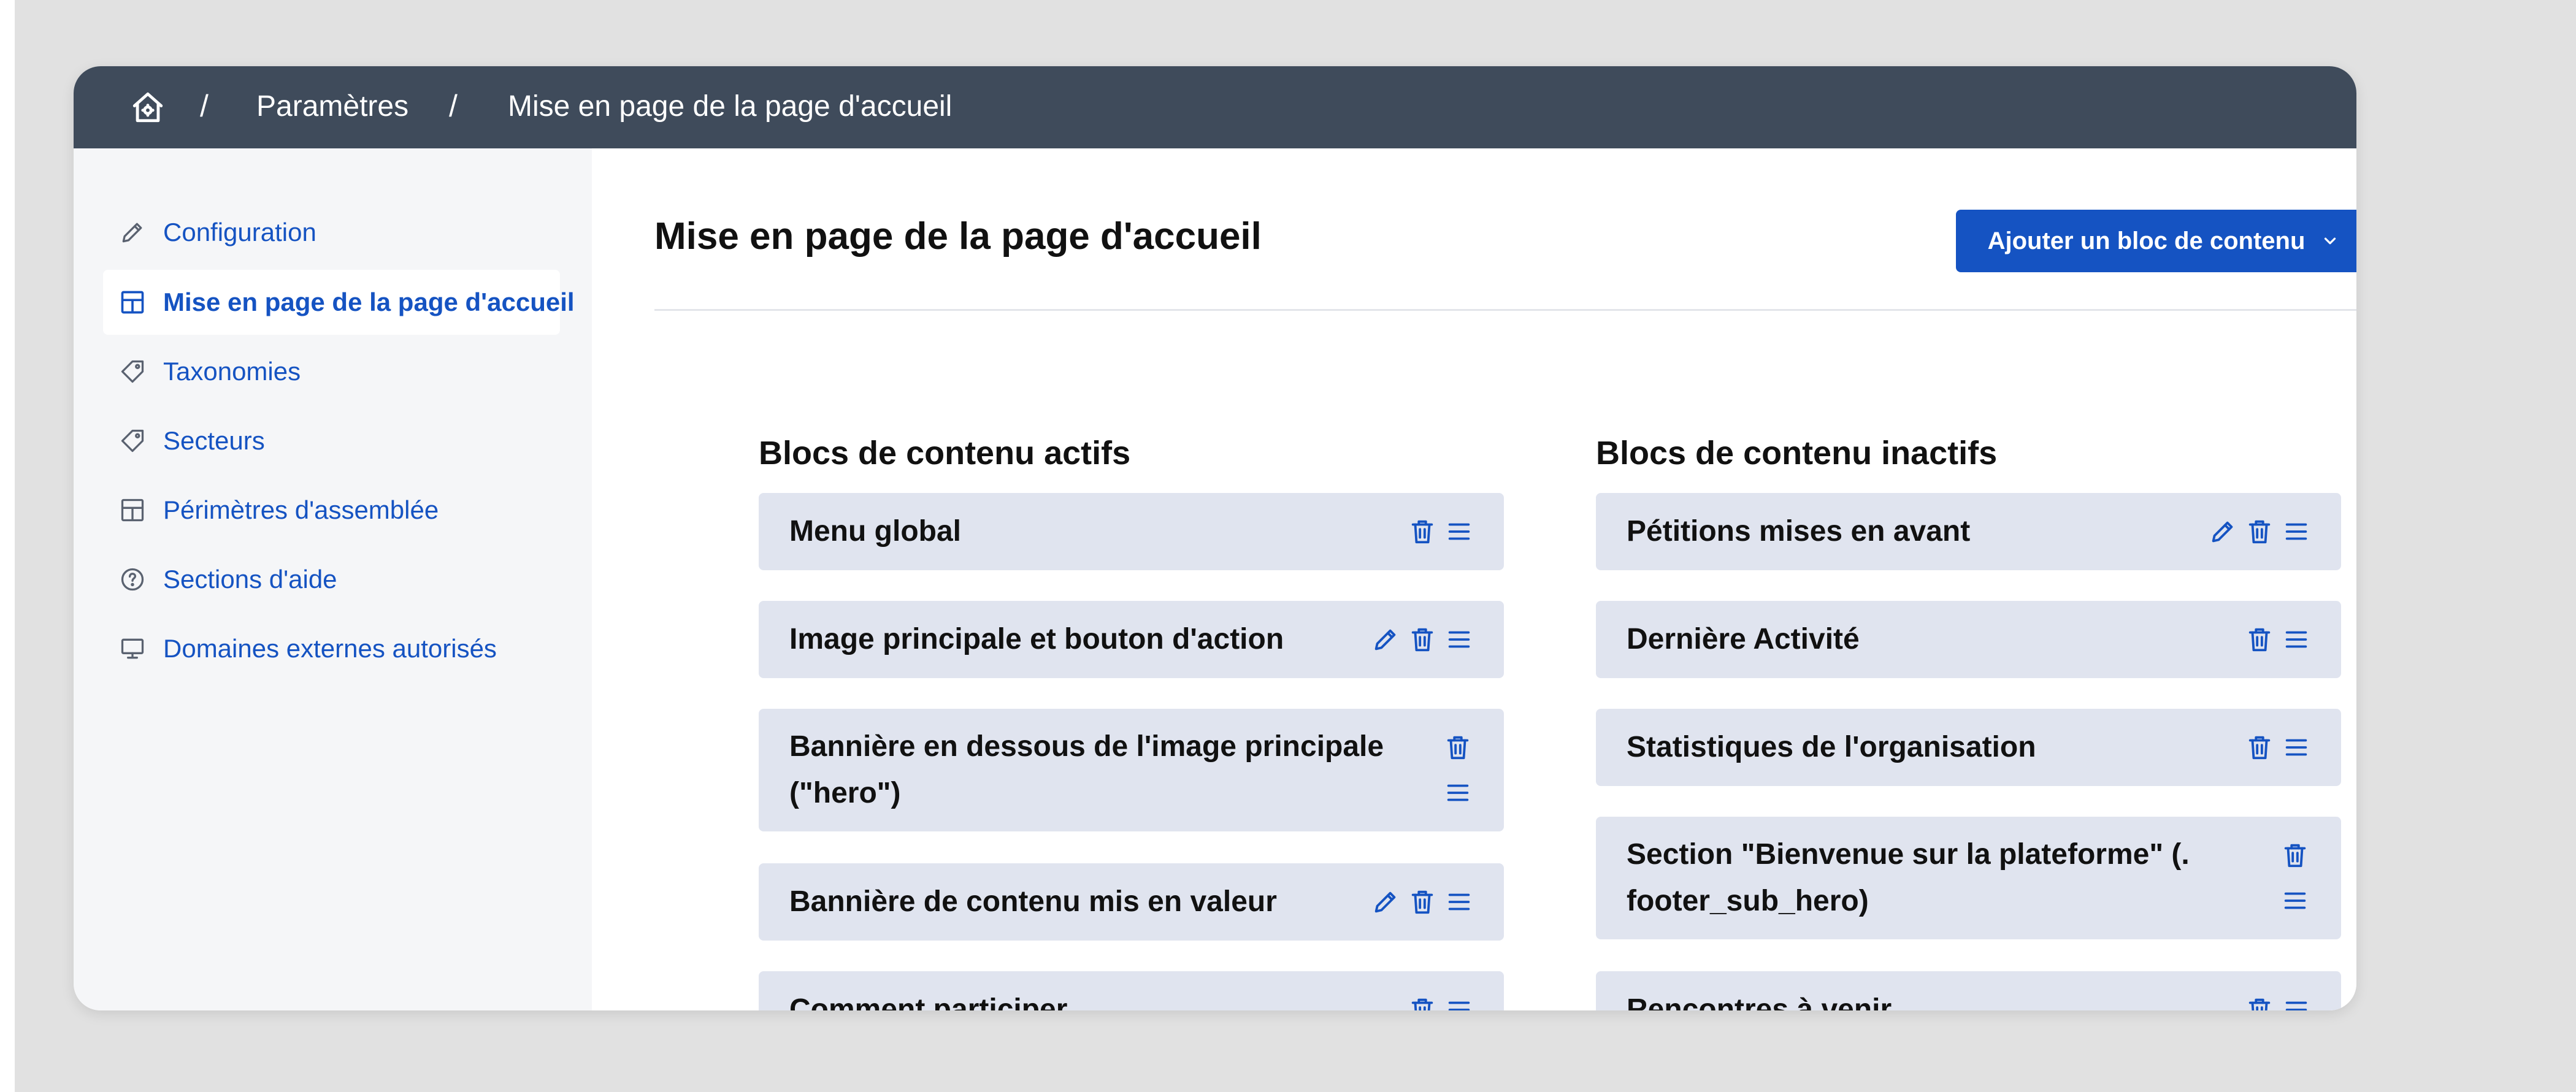  What do you see at coordinates (301, 509) in the screenshot?
I see `sidebar-item-label: Périmètres d'assemblée` at bounding box center [301, 509].